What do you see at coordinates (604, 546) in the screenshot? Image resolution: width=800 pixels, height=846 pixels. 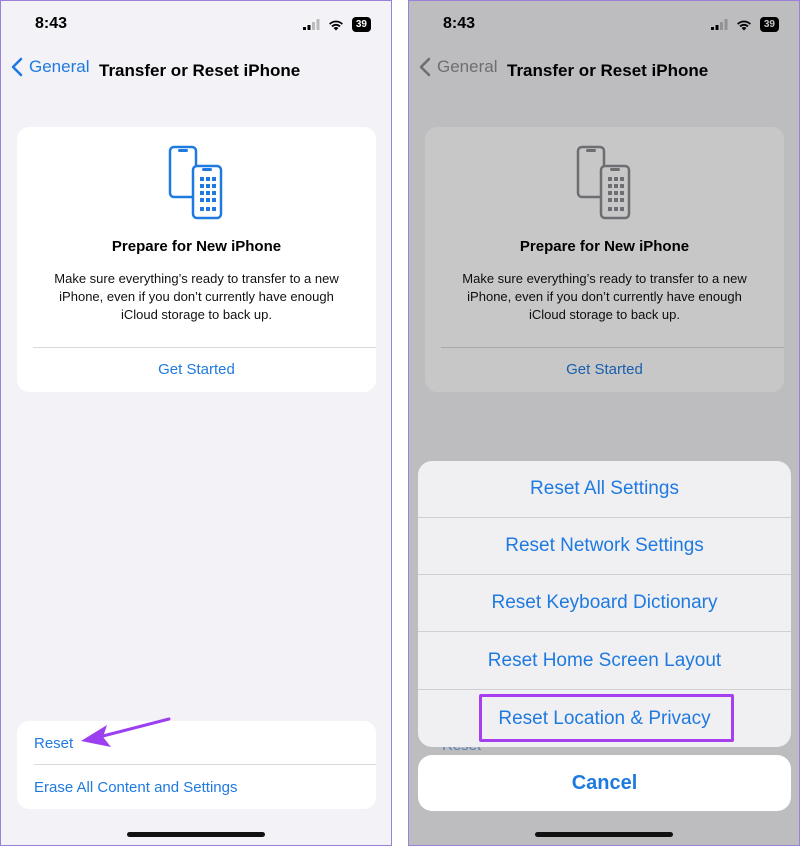 I see `reset-network-settings-option: Reset Network Settings` at bounding box center [604, 546].